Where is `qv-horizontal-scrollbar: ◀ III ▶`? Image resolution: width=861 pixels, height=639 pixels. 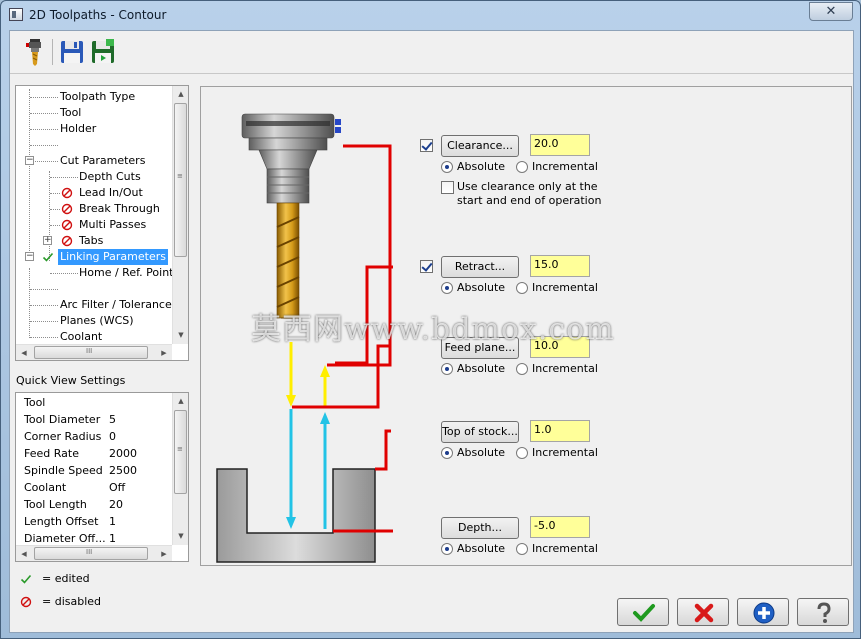
qv-horizontal-scrollbar: ◀ III ▶ is located at coordinates (94, 553).